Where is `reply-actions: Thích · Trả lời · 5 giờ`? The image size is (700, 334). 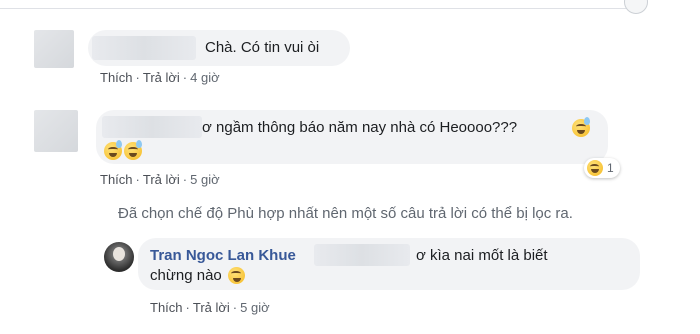 reply-actions: Thích · Trả lời · 5 giờ is located at coordinates (210, 307).